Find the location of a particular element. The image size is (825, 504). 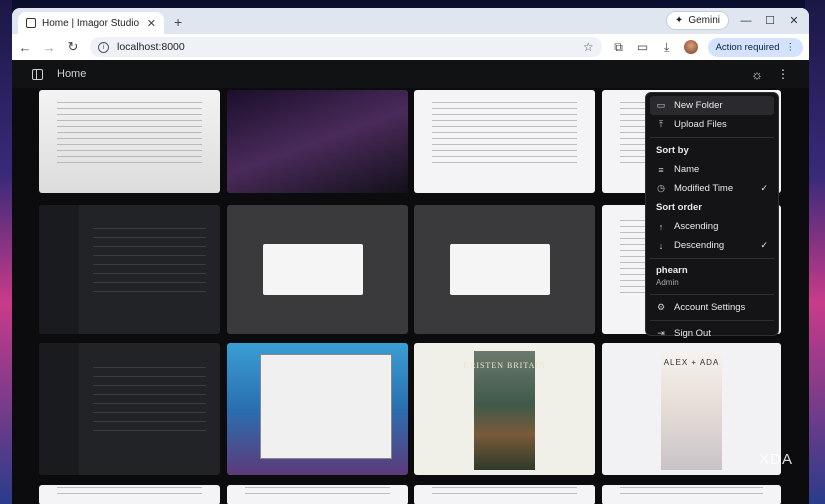

sort-order-heading: Sort order is located at coordinates (679, 207).